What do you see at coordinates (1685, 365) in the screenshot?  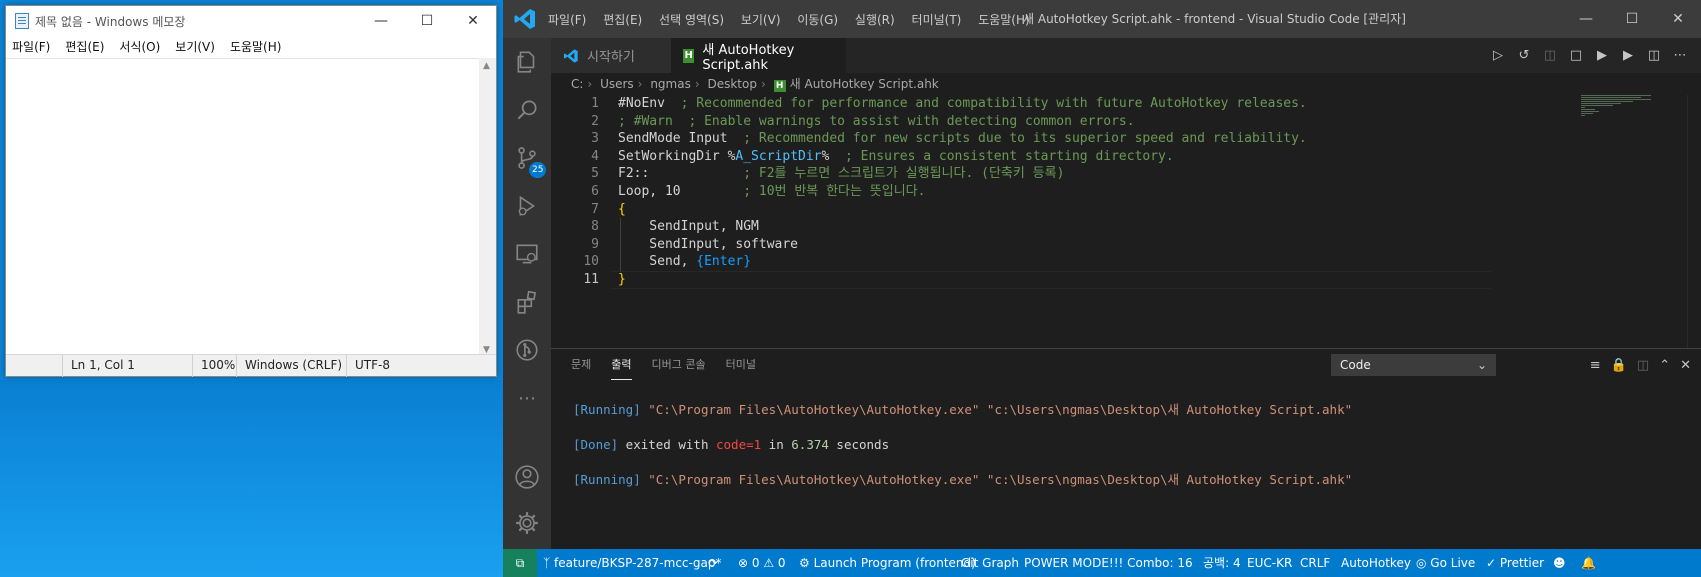 I see `close-panel-icon: ✕` at bounding box center [1685, 365].